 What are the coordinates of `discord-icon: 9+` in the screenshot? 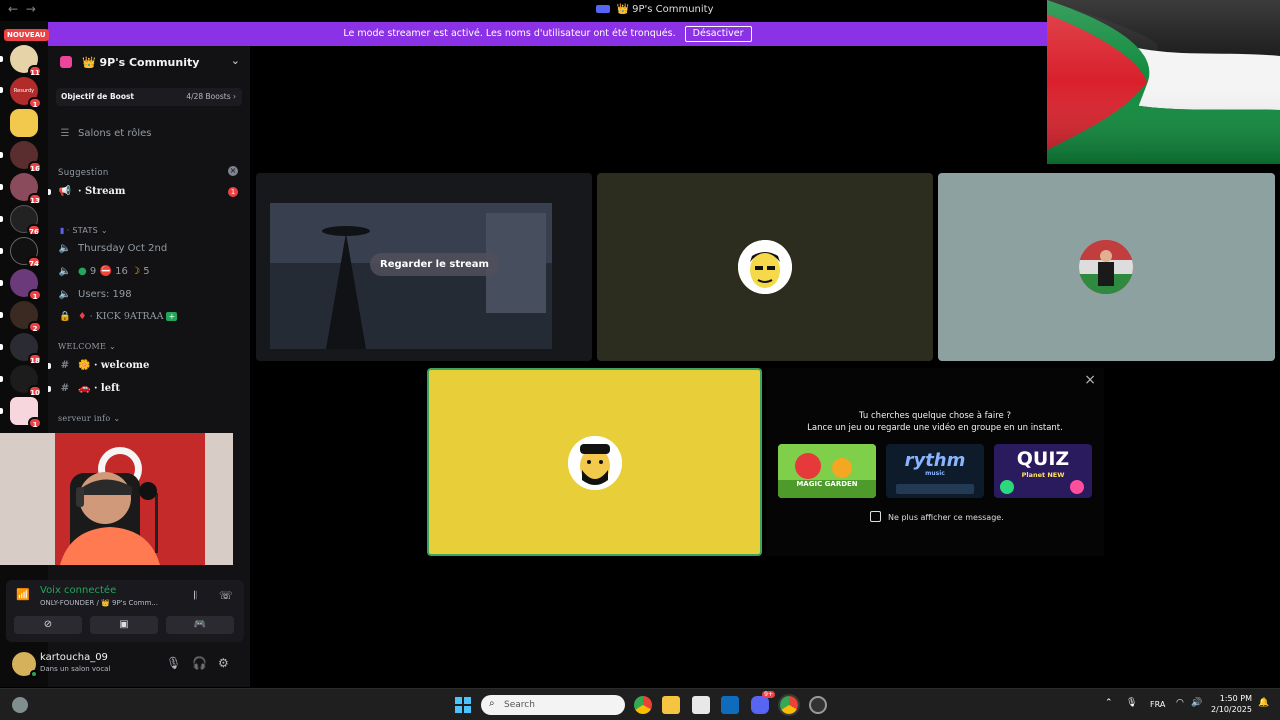 It's located at (763, 702).